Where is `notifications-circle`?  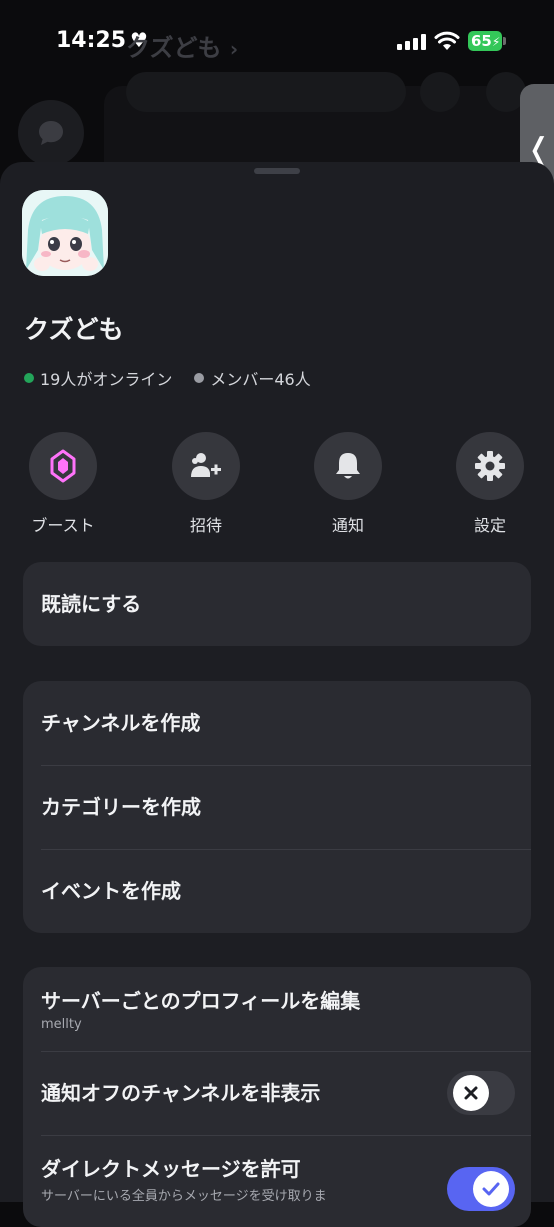 notifications-circle is located at coordinates (348, 466).